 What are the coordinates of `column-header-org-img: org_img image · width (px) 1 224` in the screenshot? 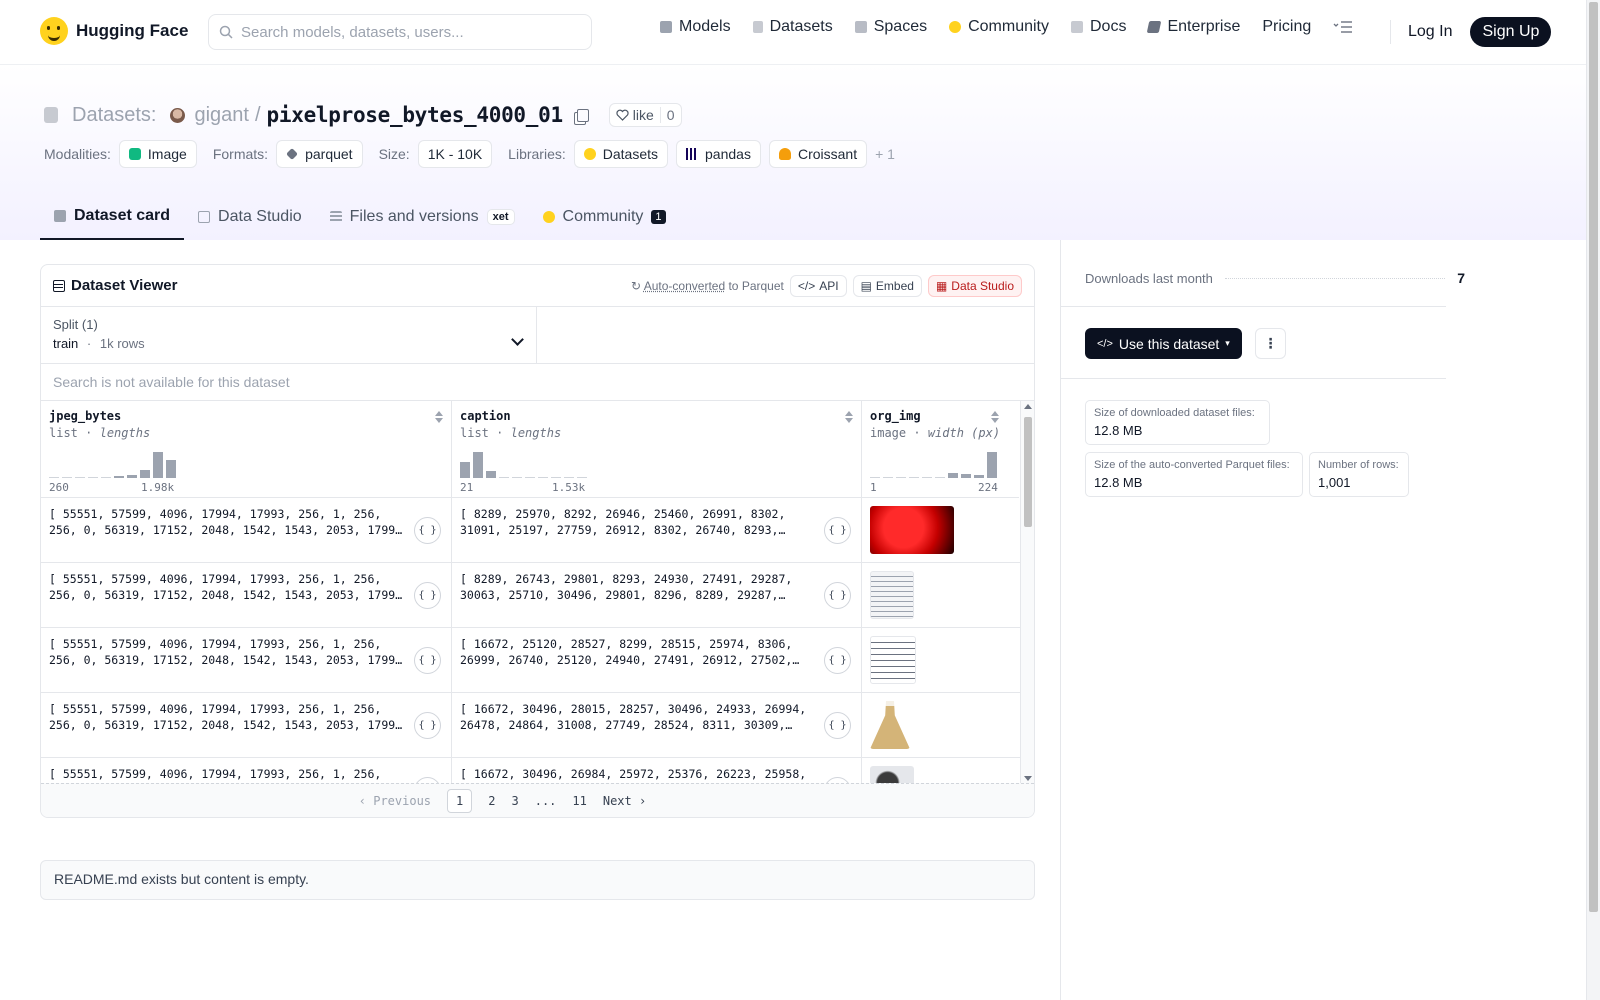 It's located at (940, 449).